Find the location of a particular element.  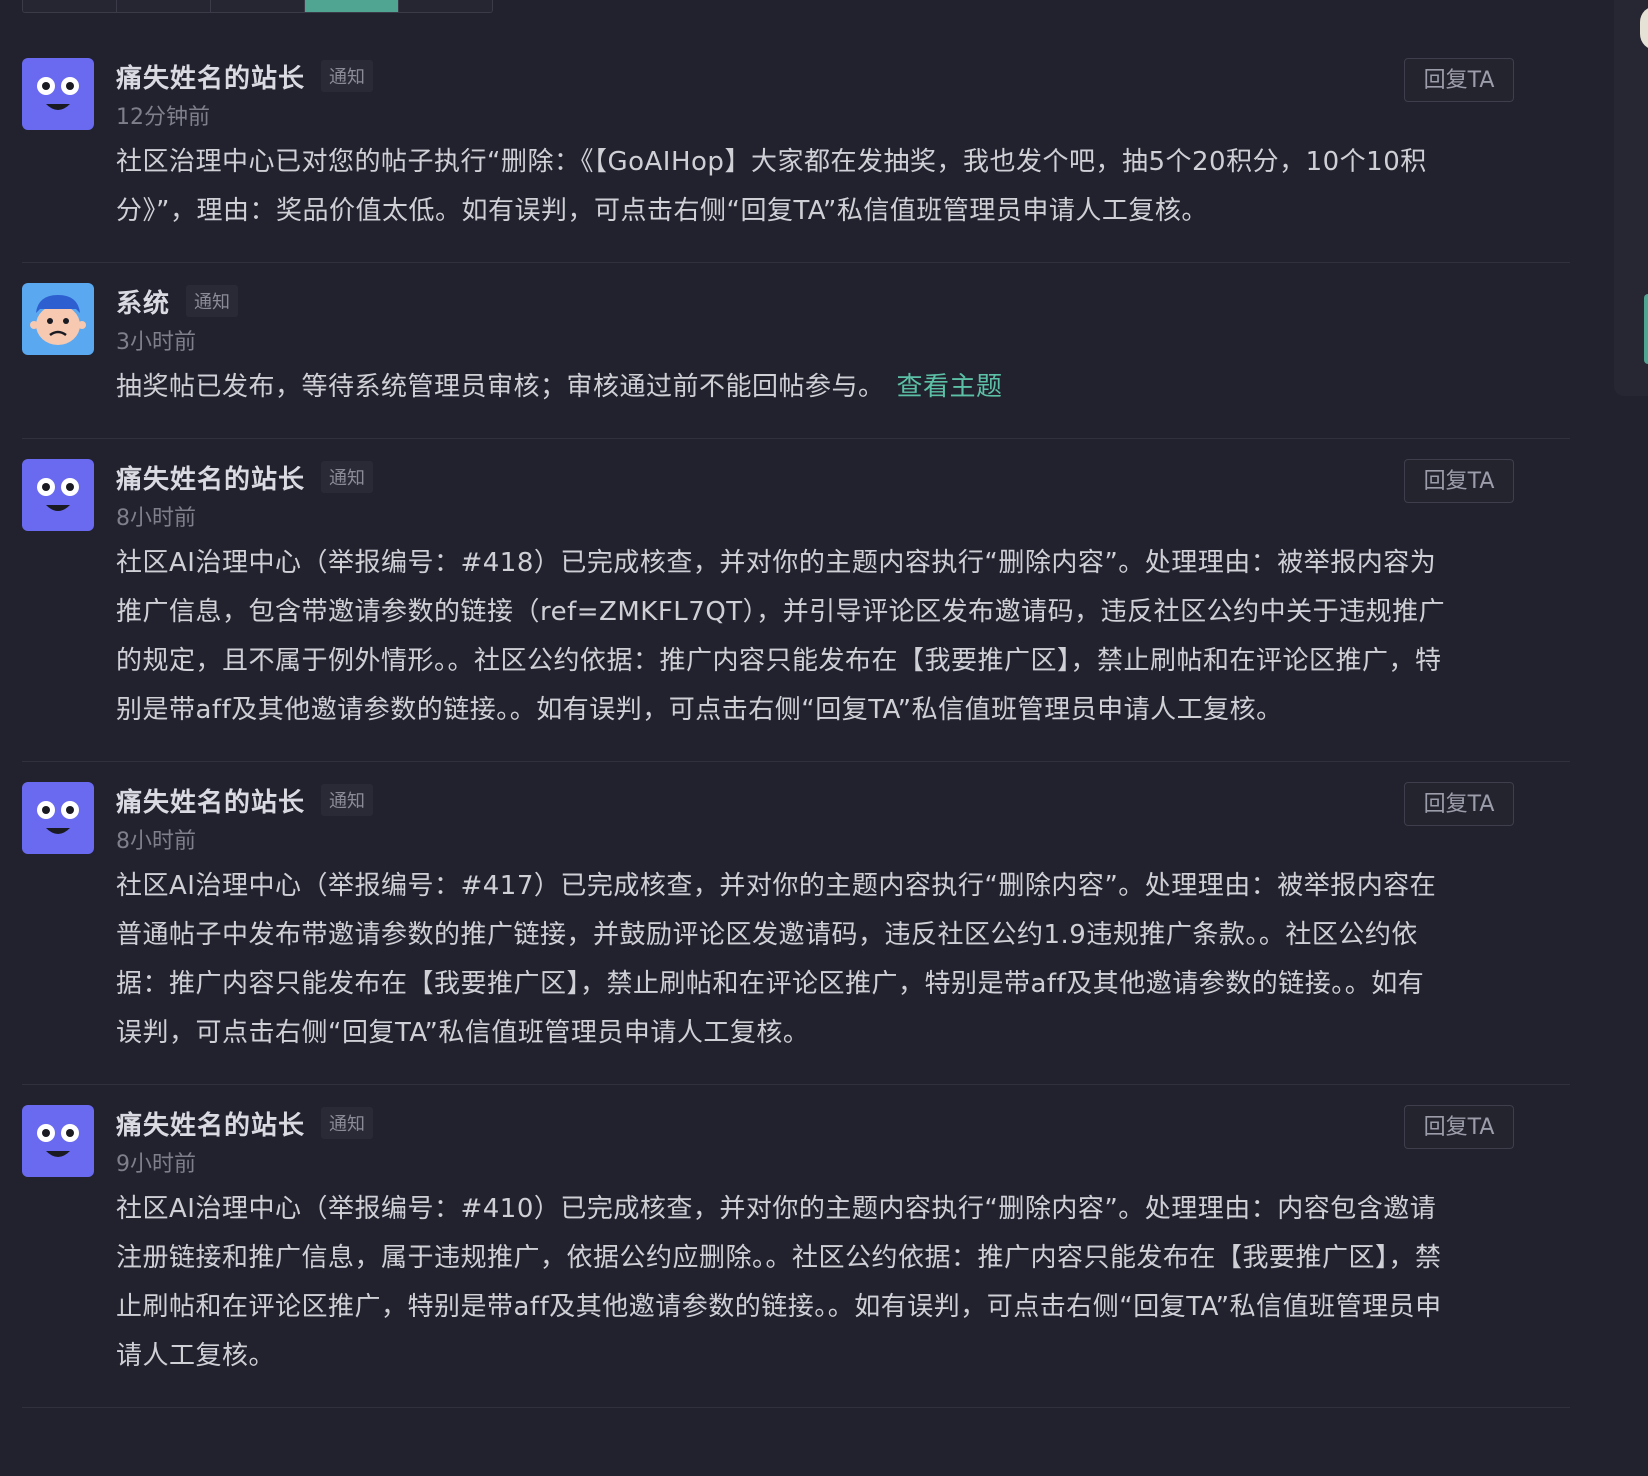

tab-bar is located at coordinates (257, 6).